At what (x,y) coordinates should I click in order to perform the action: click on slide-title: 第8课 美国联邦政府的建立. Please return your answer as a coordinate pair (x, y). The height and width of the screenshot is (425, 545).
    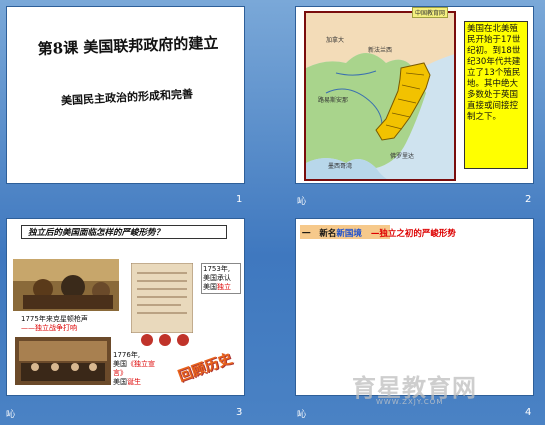
    Looking at the image, I should click on (128, 46).